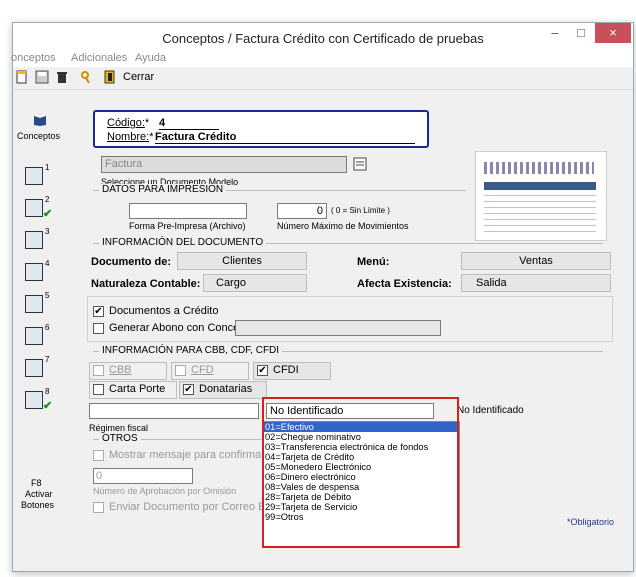 The width and height of the screenshot is (636, 577). I want to click on book-icon, so click(40, 120).